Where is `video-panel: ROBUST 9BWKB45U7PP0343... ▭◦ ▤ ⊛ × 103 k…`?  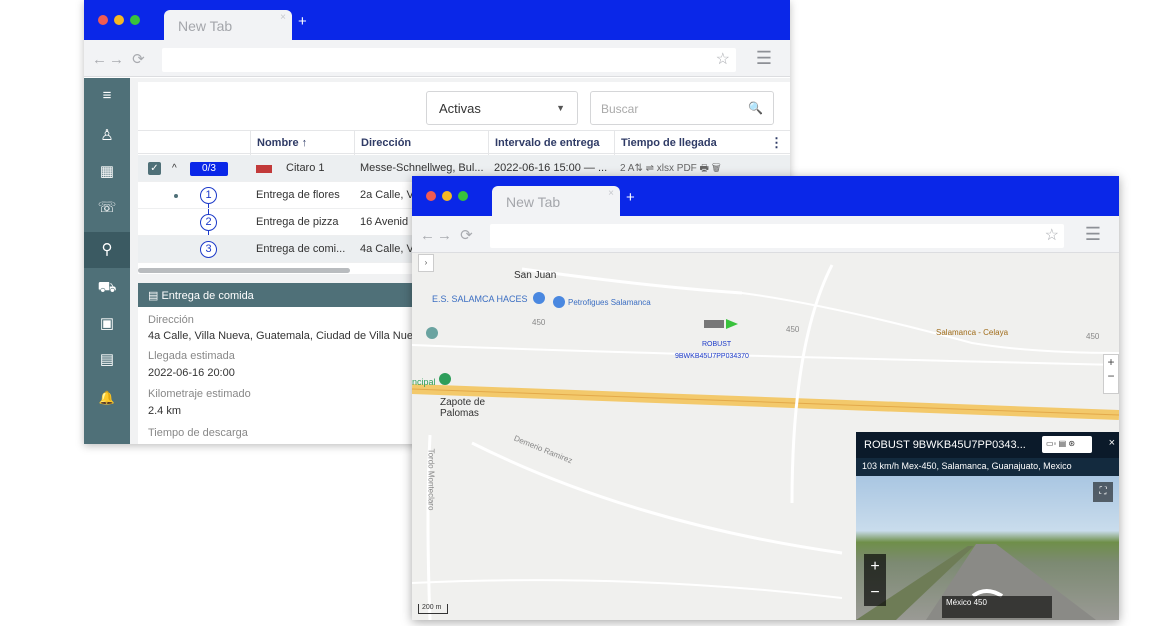 video-panel: ROBUST 9BWKB45U7PP0343... ▭◦ ▤ ⊛ × 103 k… is located at coordinates (987, 526).